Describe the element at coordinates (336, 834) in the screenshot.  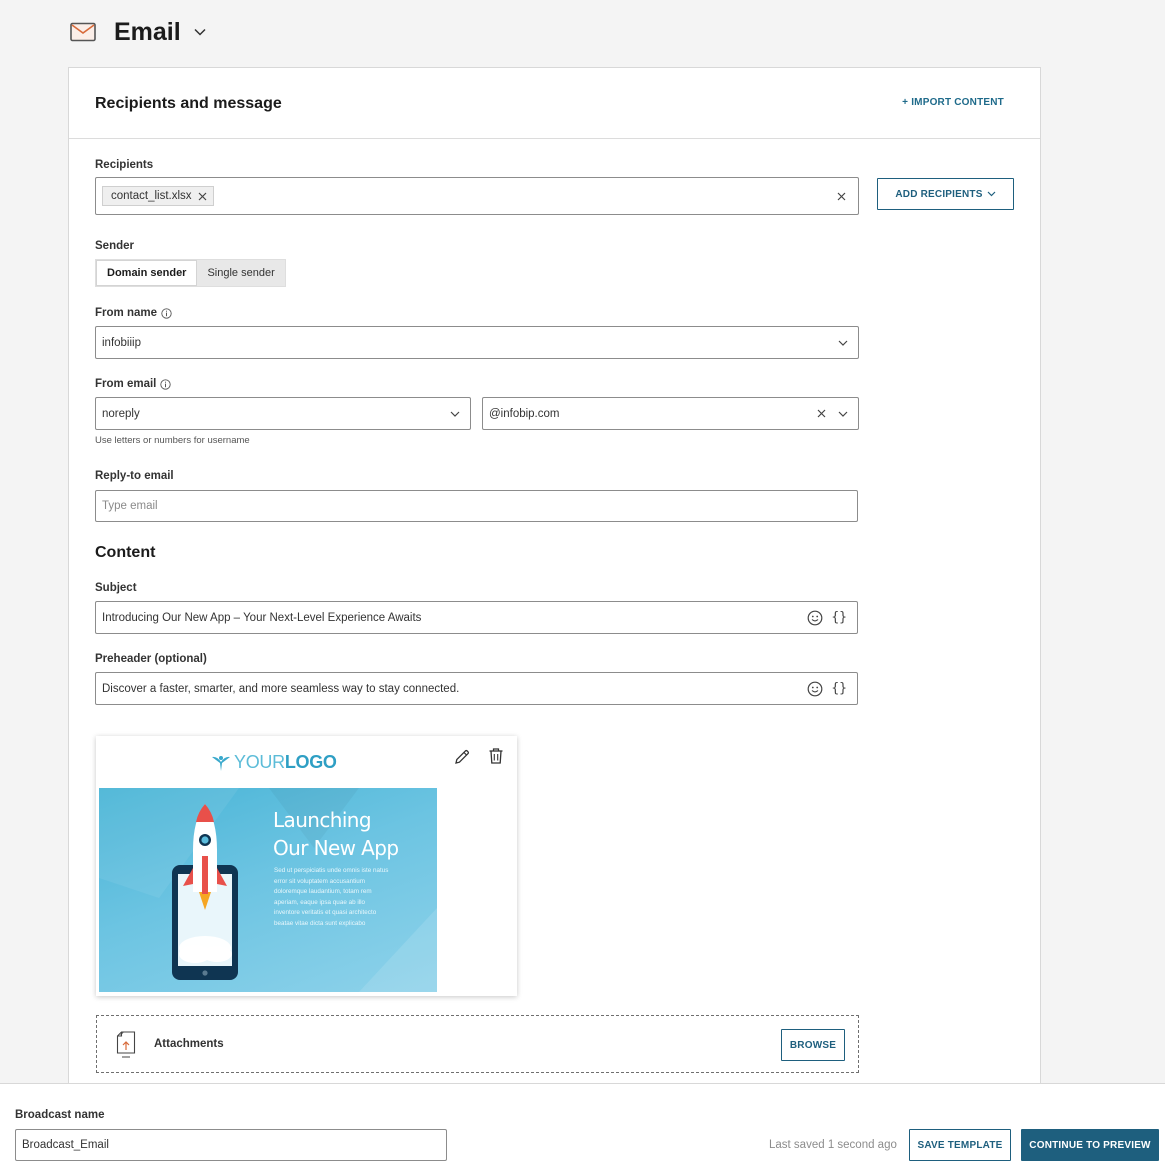
I see `banner-title: Launching Our New App` at that location.